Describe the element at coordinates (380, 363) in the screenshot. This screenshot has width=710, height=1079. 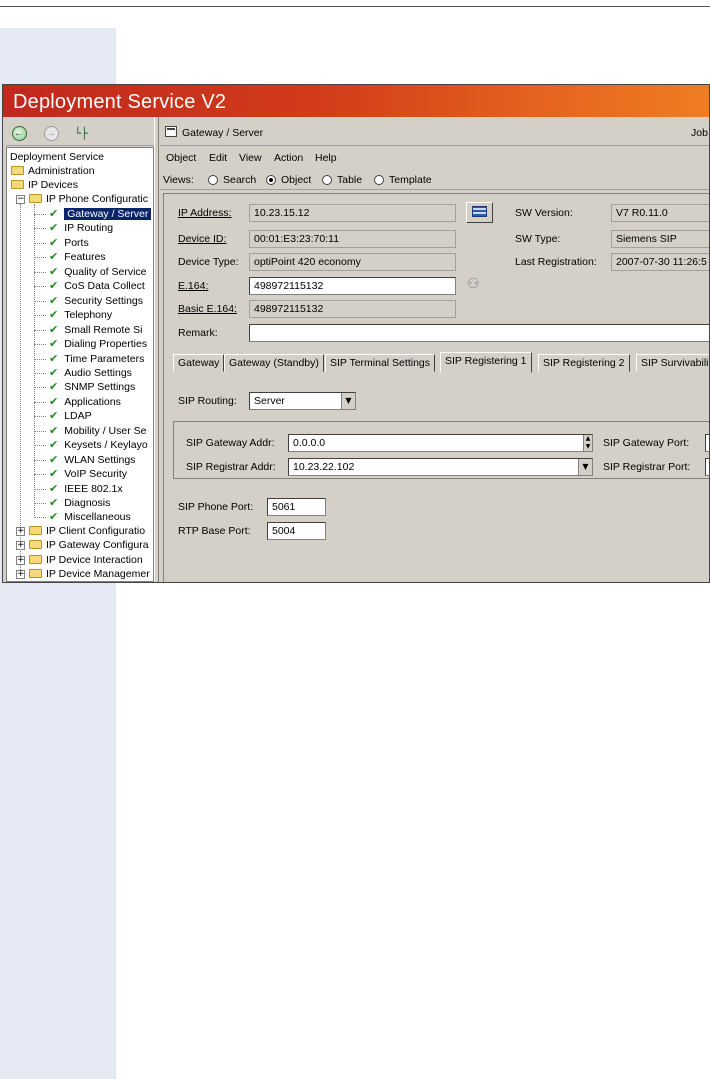
I see `tab-sip-terminal-settings: SIP Terminal Settings` at that location.